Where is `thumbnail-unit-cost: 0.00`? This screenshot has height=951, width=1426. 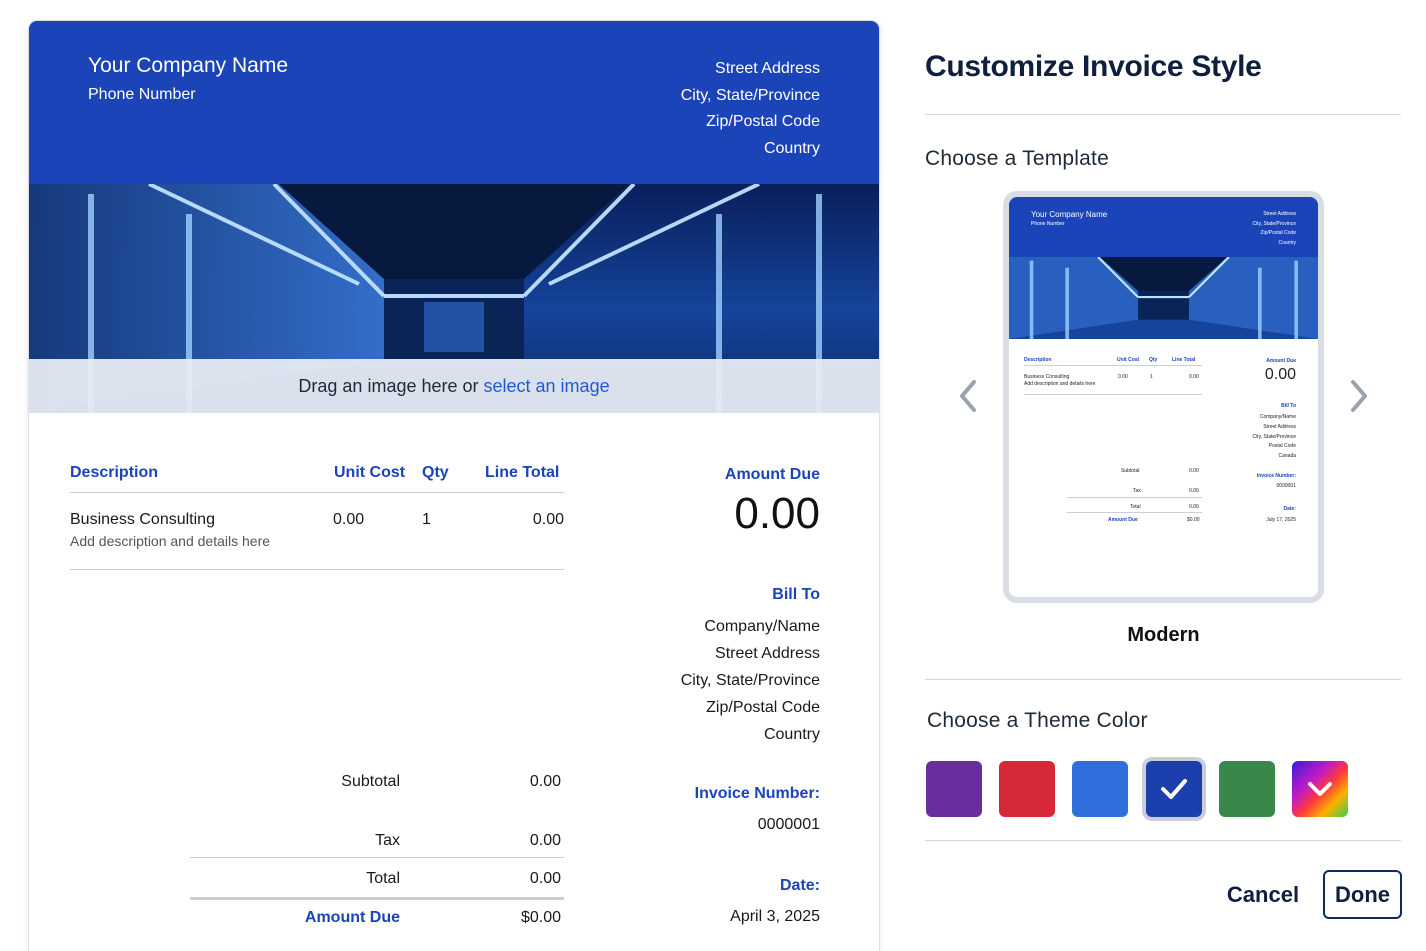 thumbnail-unit-cost: 0.00 is located at coordinates (1123, 377).